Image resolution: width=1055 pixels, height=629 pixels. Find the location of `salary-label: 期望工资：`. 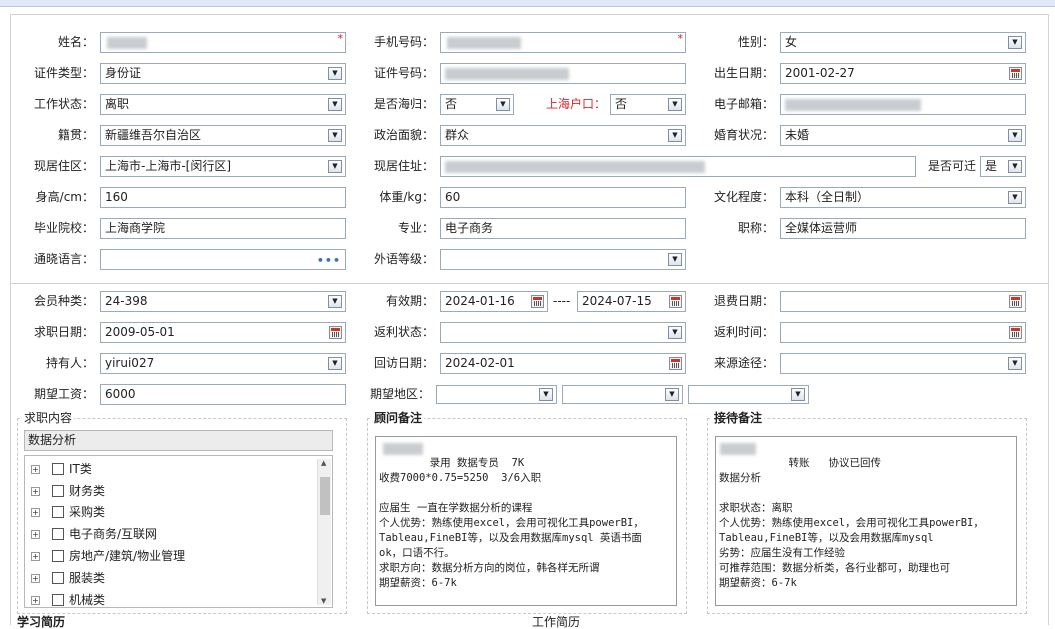

salary-label: 期望工资： is located at coordinates (63, 394).